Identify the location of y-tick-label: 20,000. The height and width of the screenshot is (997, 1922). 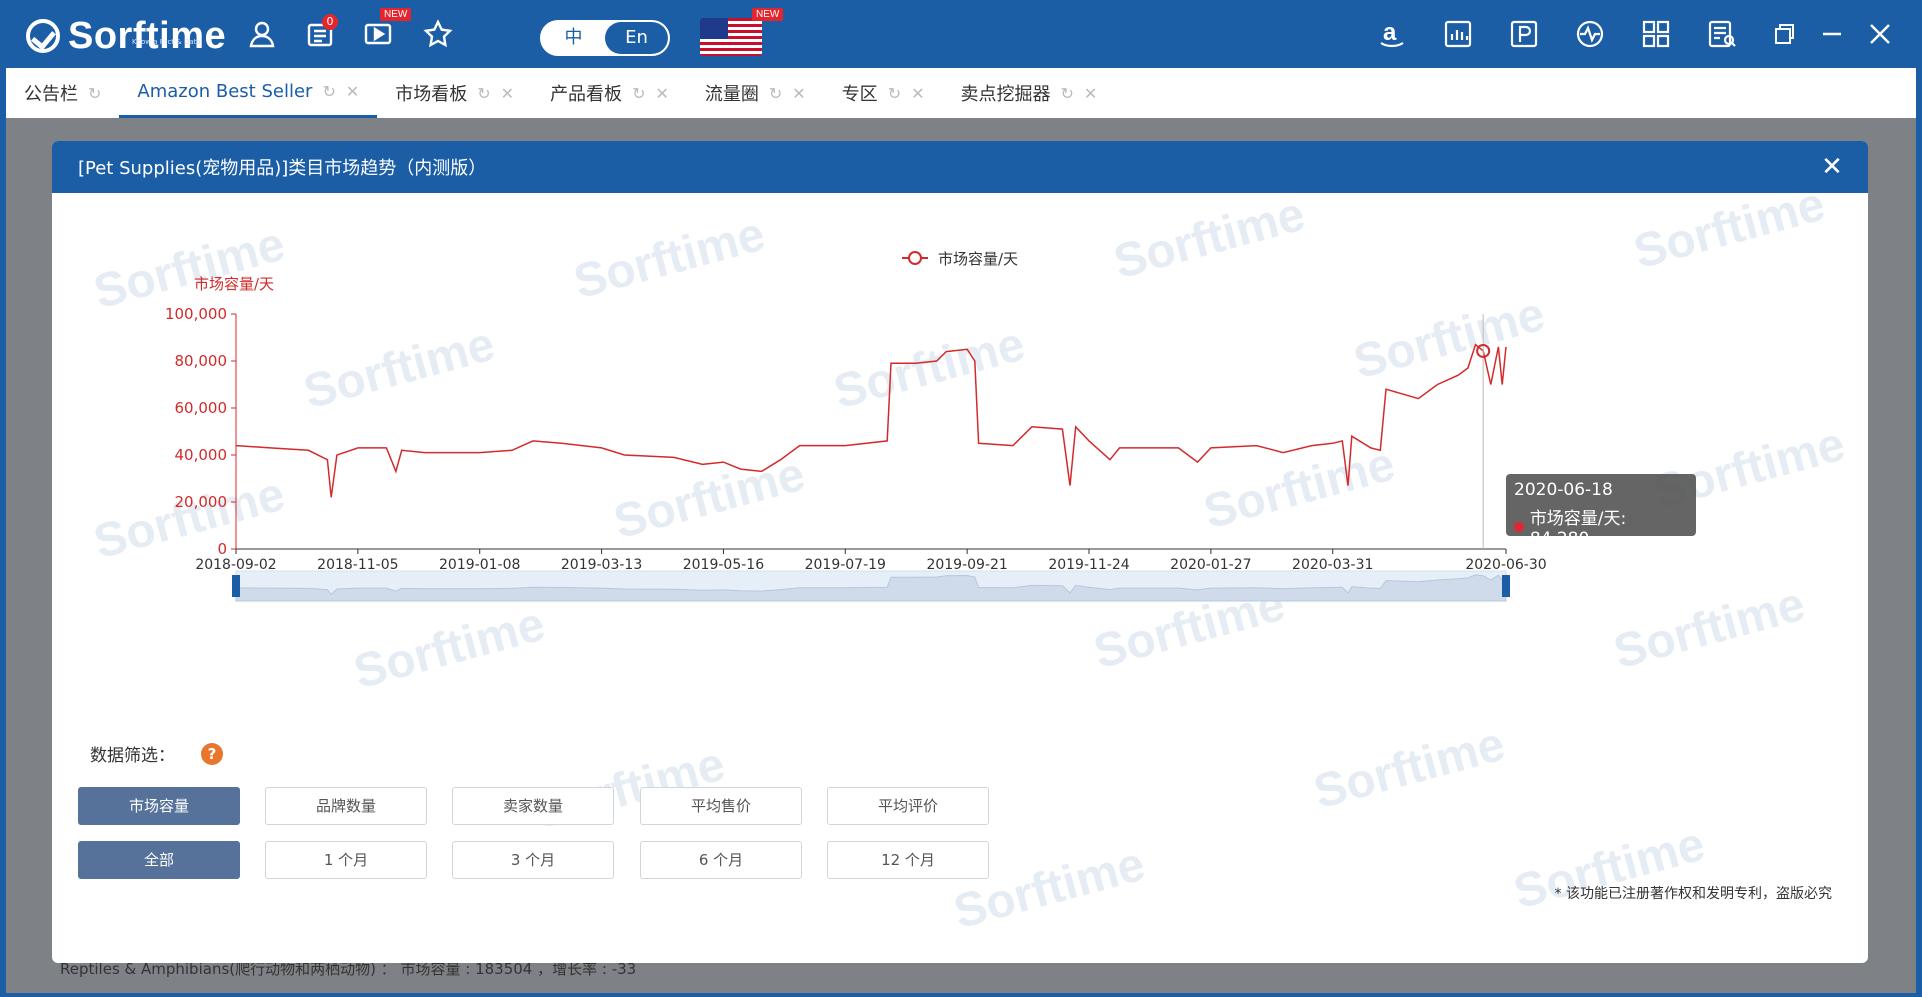
(201, 502).